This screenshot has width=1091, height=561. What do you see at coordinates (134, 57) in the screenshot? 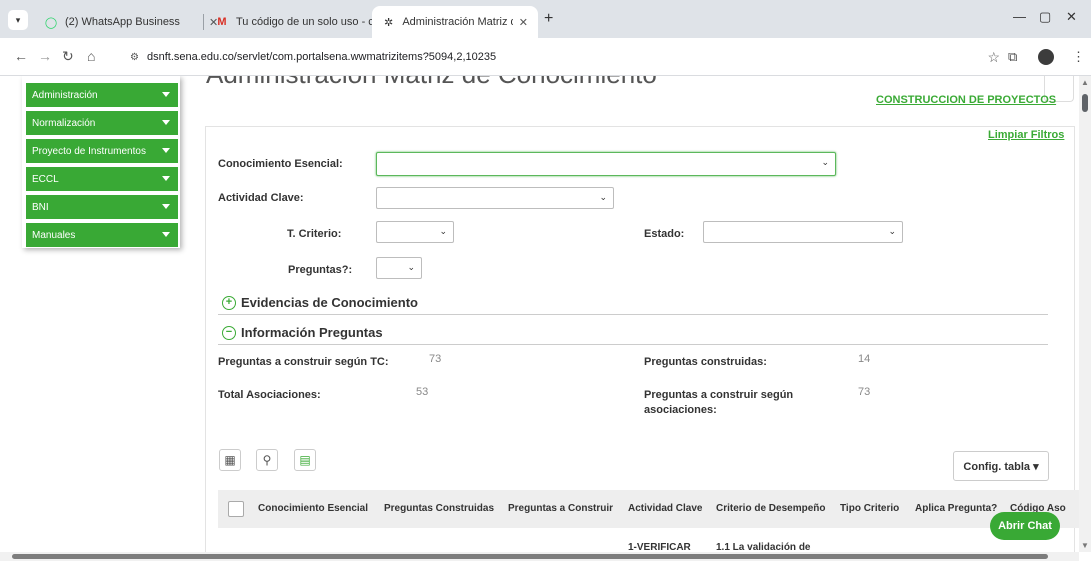
I see `site-info-icon: ⚙` at bounding box center [134, 57].